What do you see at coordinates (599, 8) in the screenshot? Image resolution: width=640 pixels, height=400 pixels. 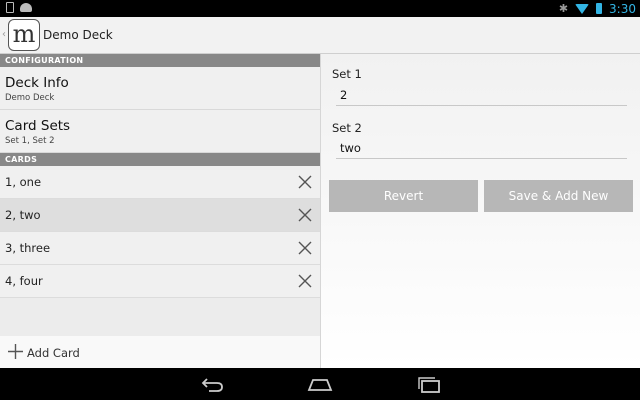 I see `battery-icon` at bounding box center [599, 8].